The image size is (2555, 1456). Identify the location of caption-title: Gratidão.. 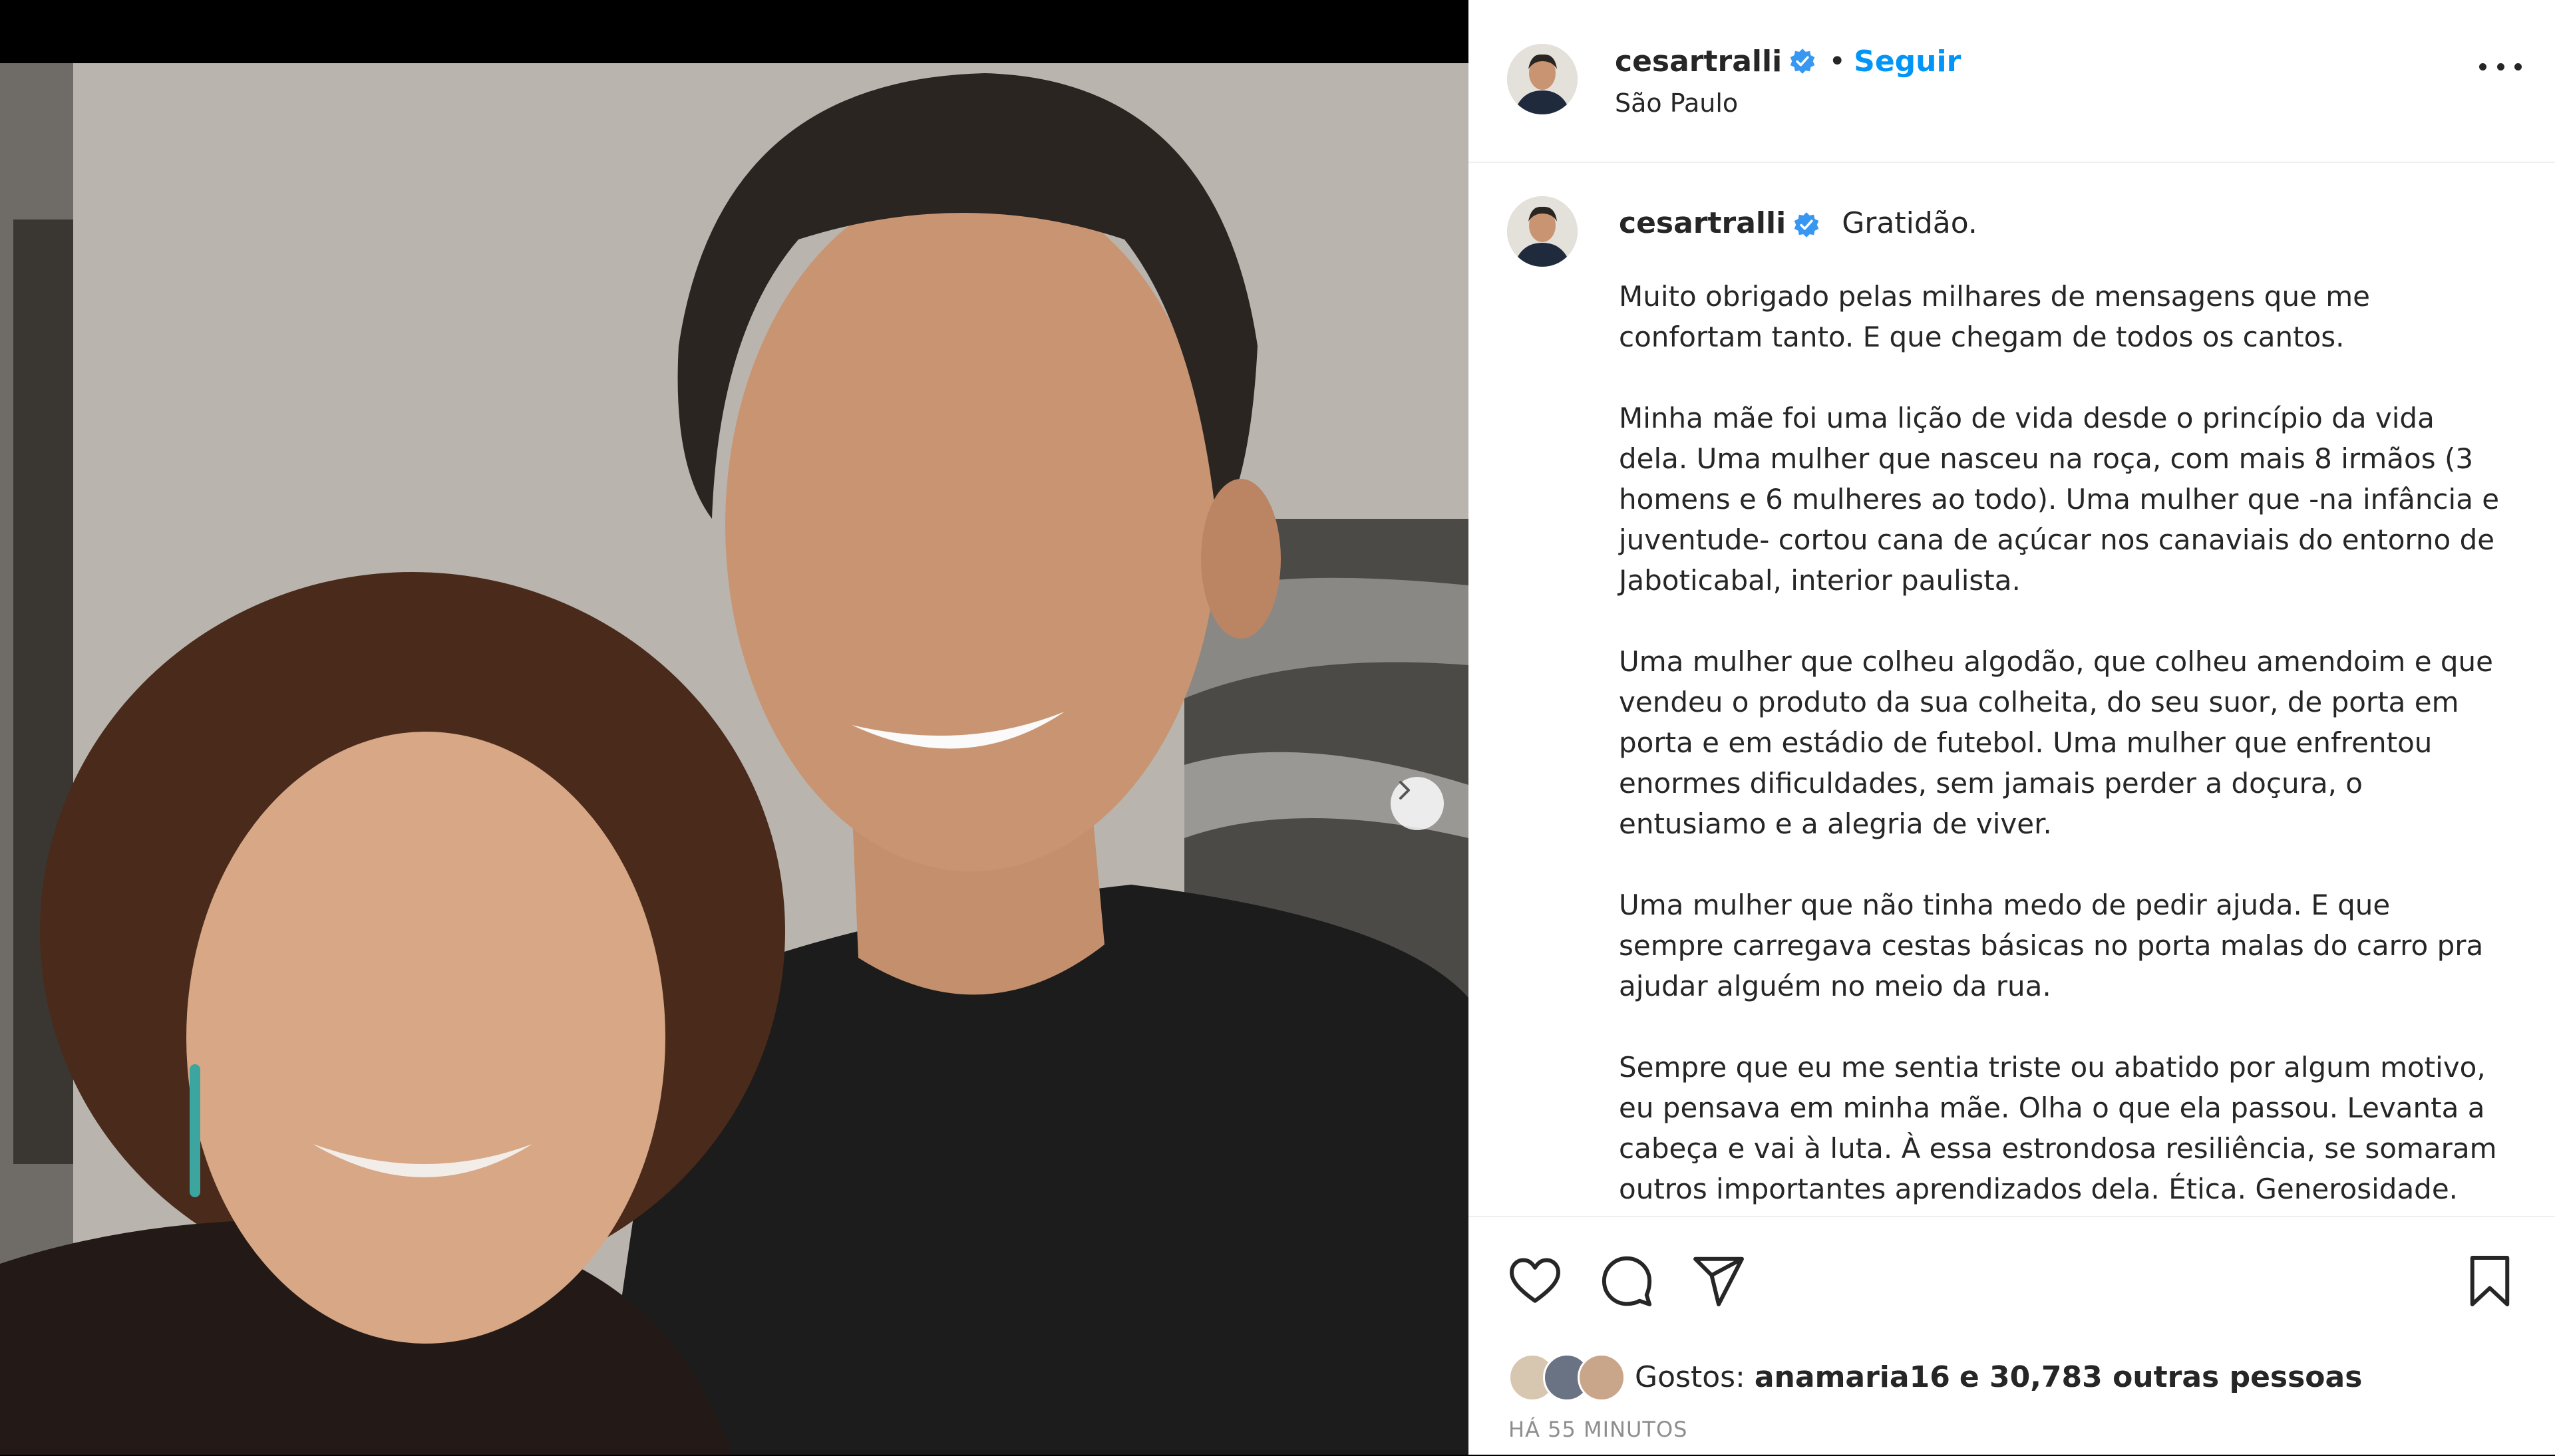
(1909, 223).